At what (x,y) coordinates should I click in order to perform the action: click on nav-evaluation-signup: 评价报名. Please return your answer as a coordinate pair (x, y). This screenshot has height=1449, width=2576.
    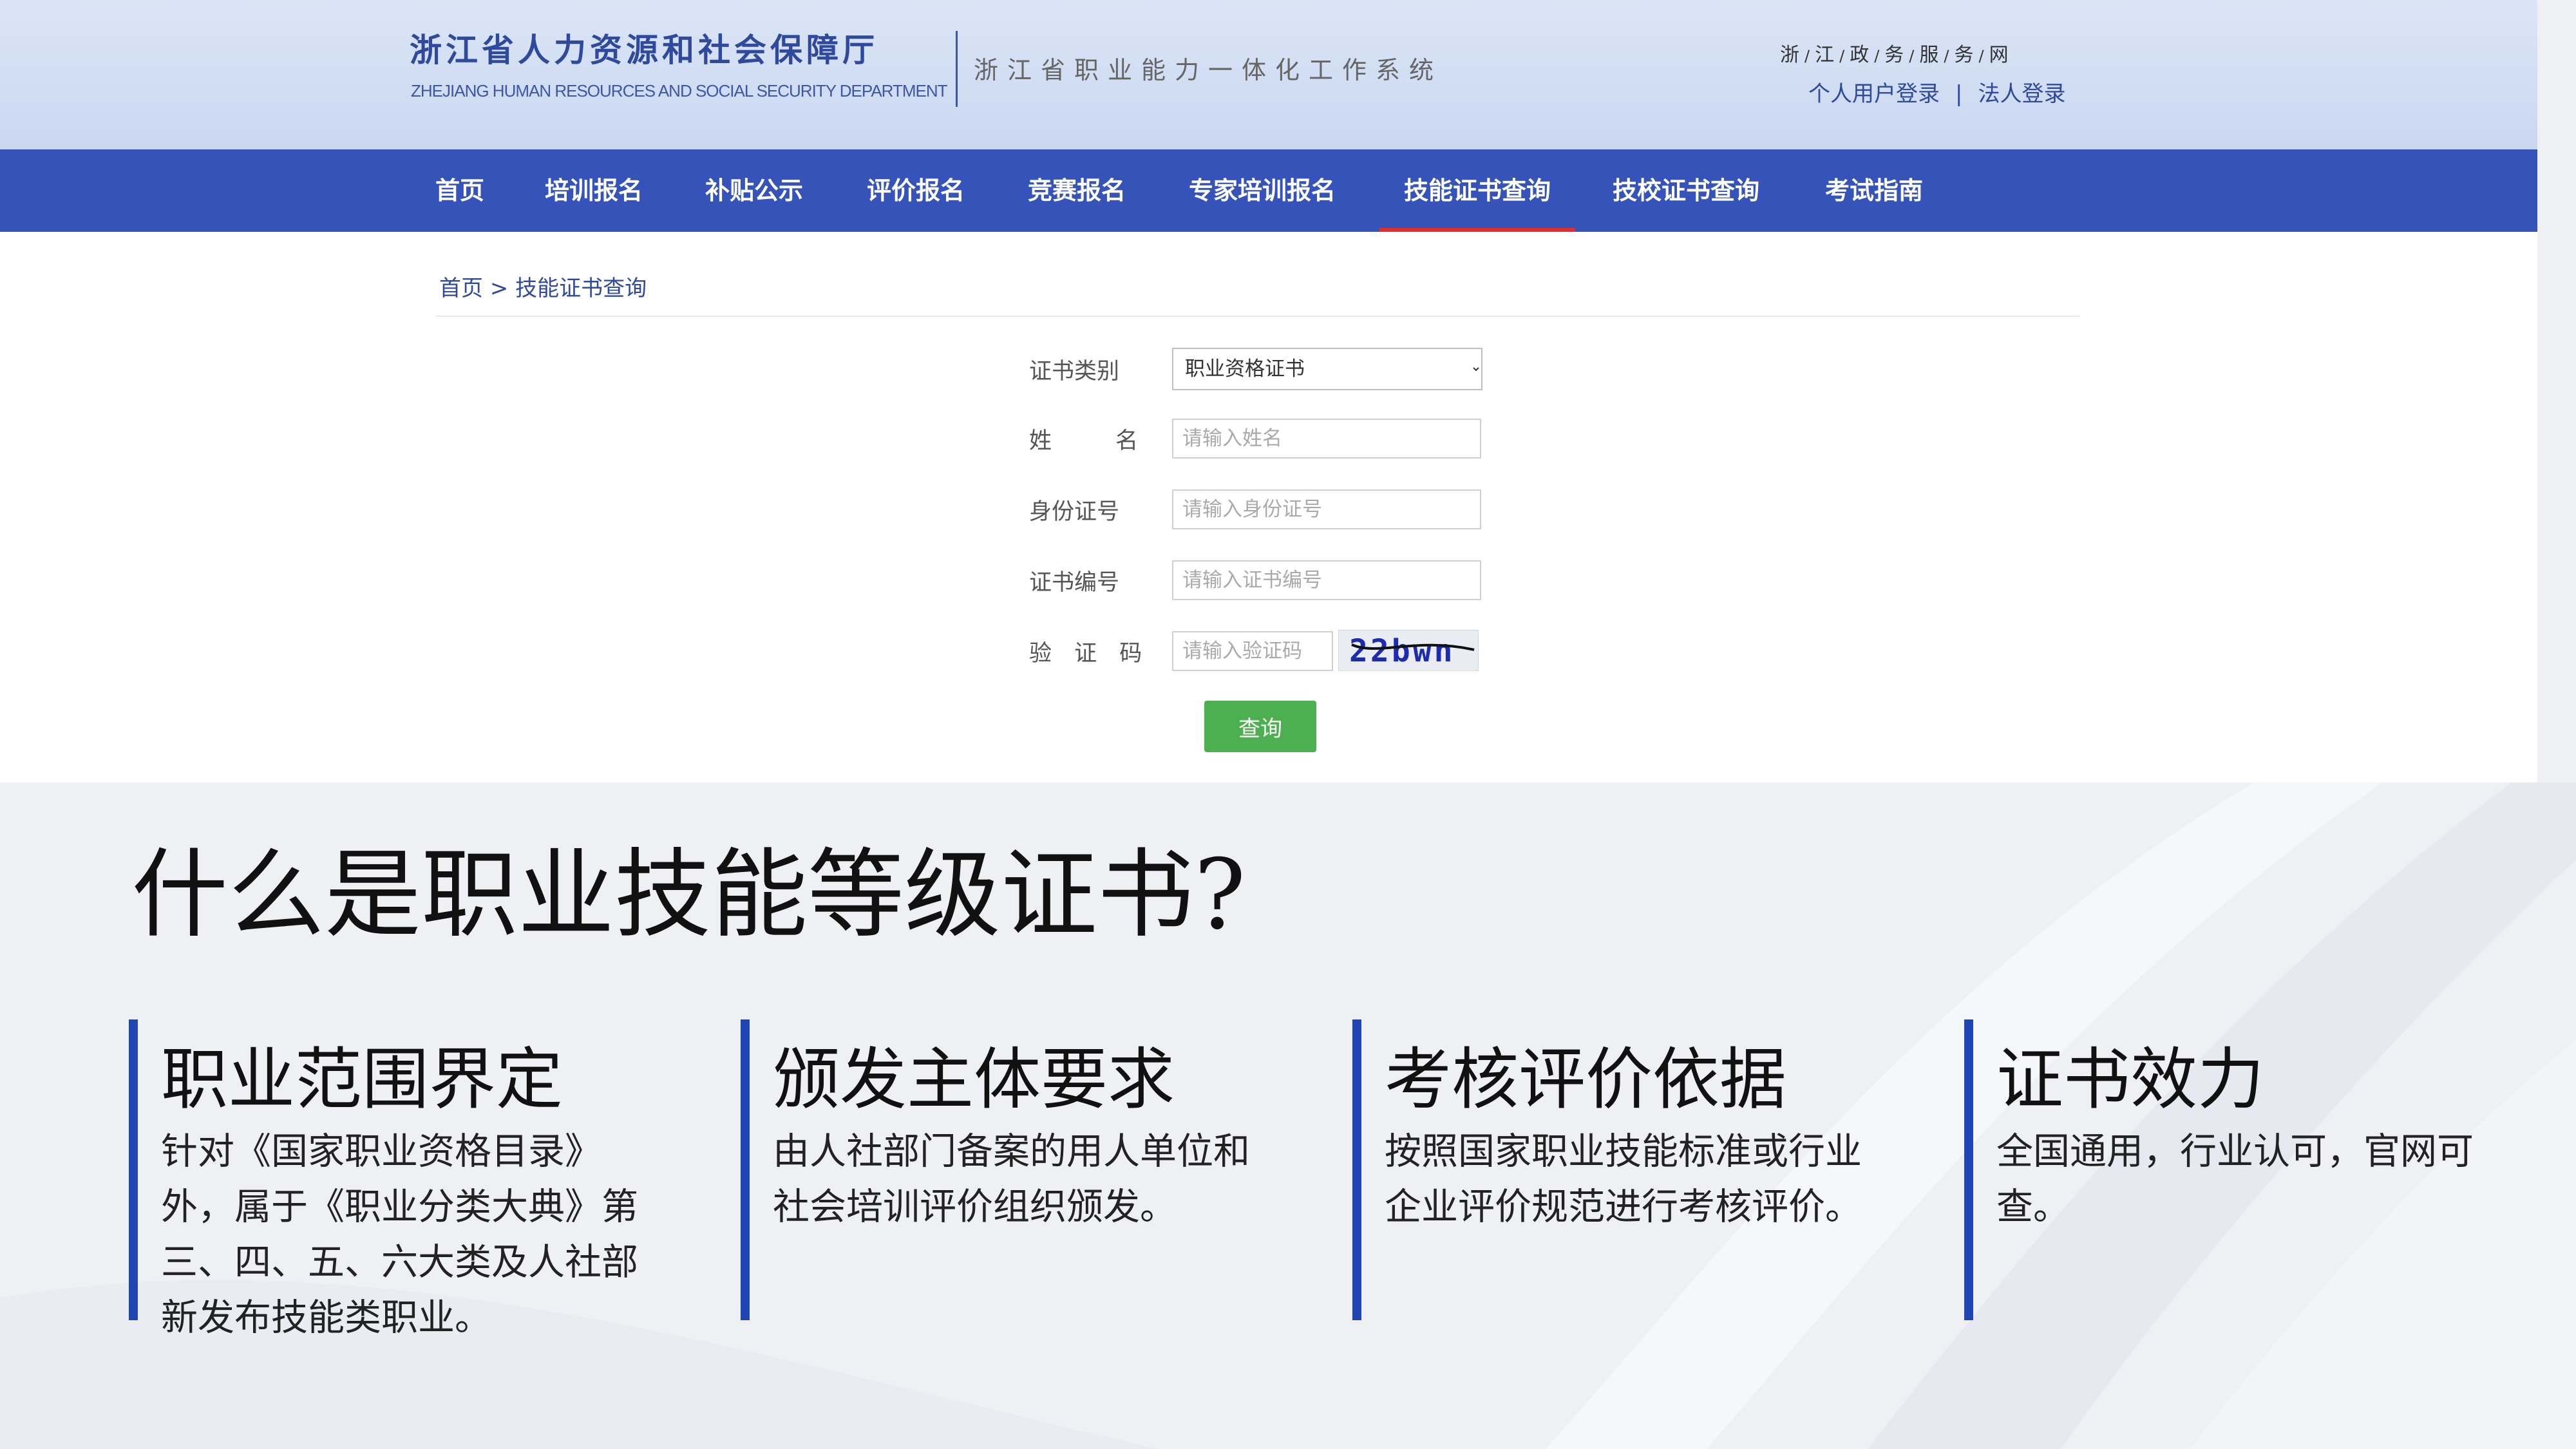
    Looking at the image, I should click on (916, 191).